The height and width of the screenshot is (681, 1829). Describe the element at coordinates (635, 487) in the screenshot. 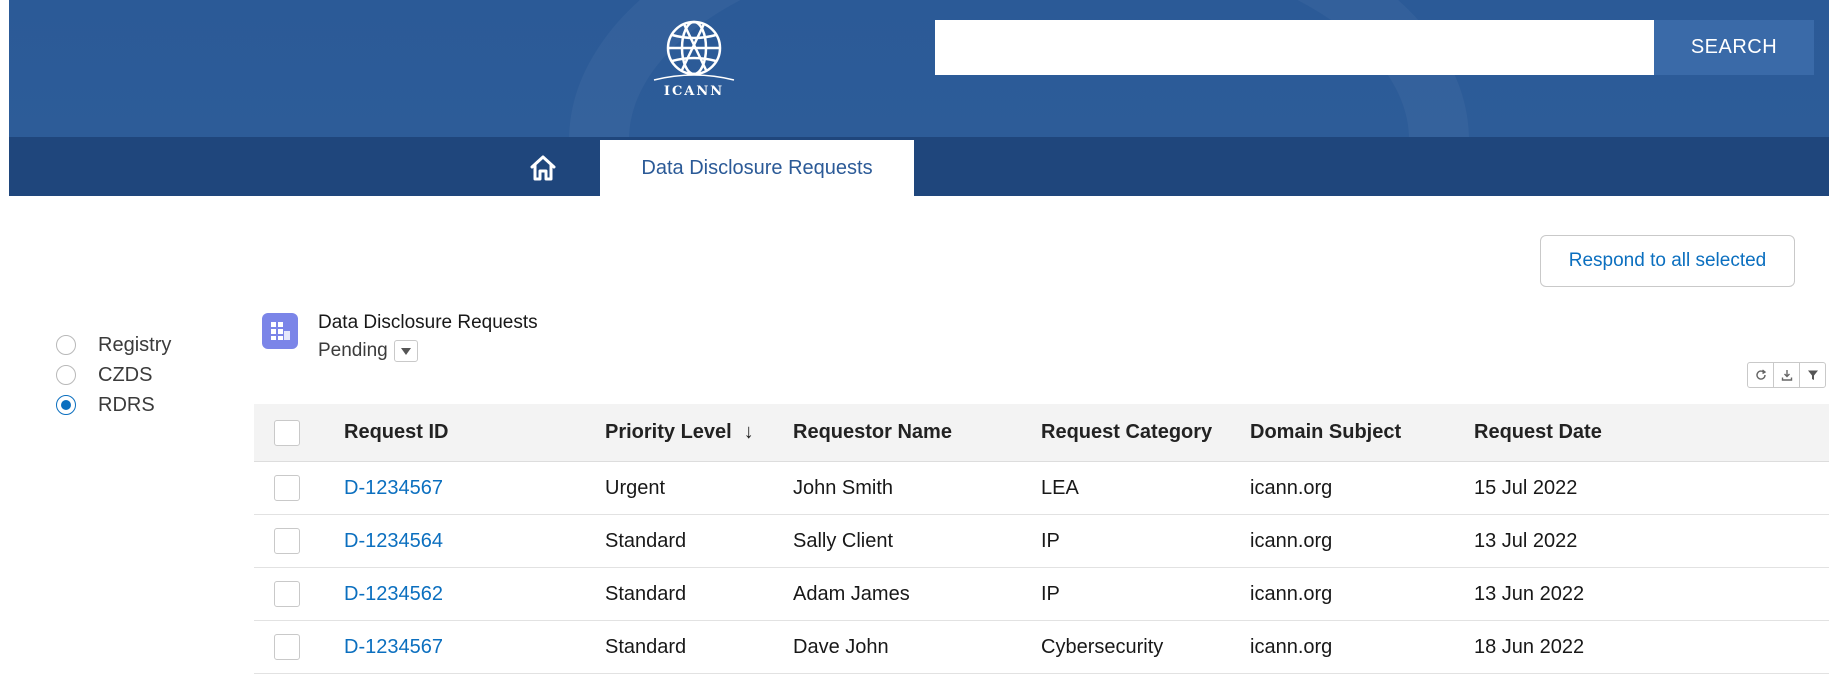

I see `priority-cell: Urgent` at that location.